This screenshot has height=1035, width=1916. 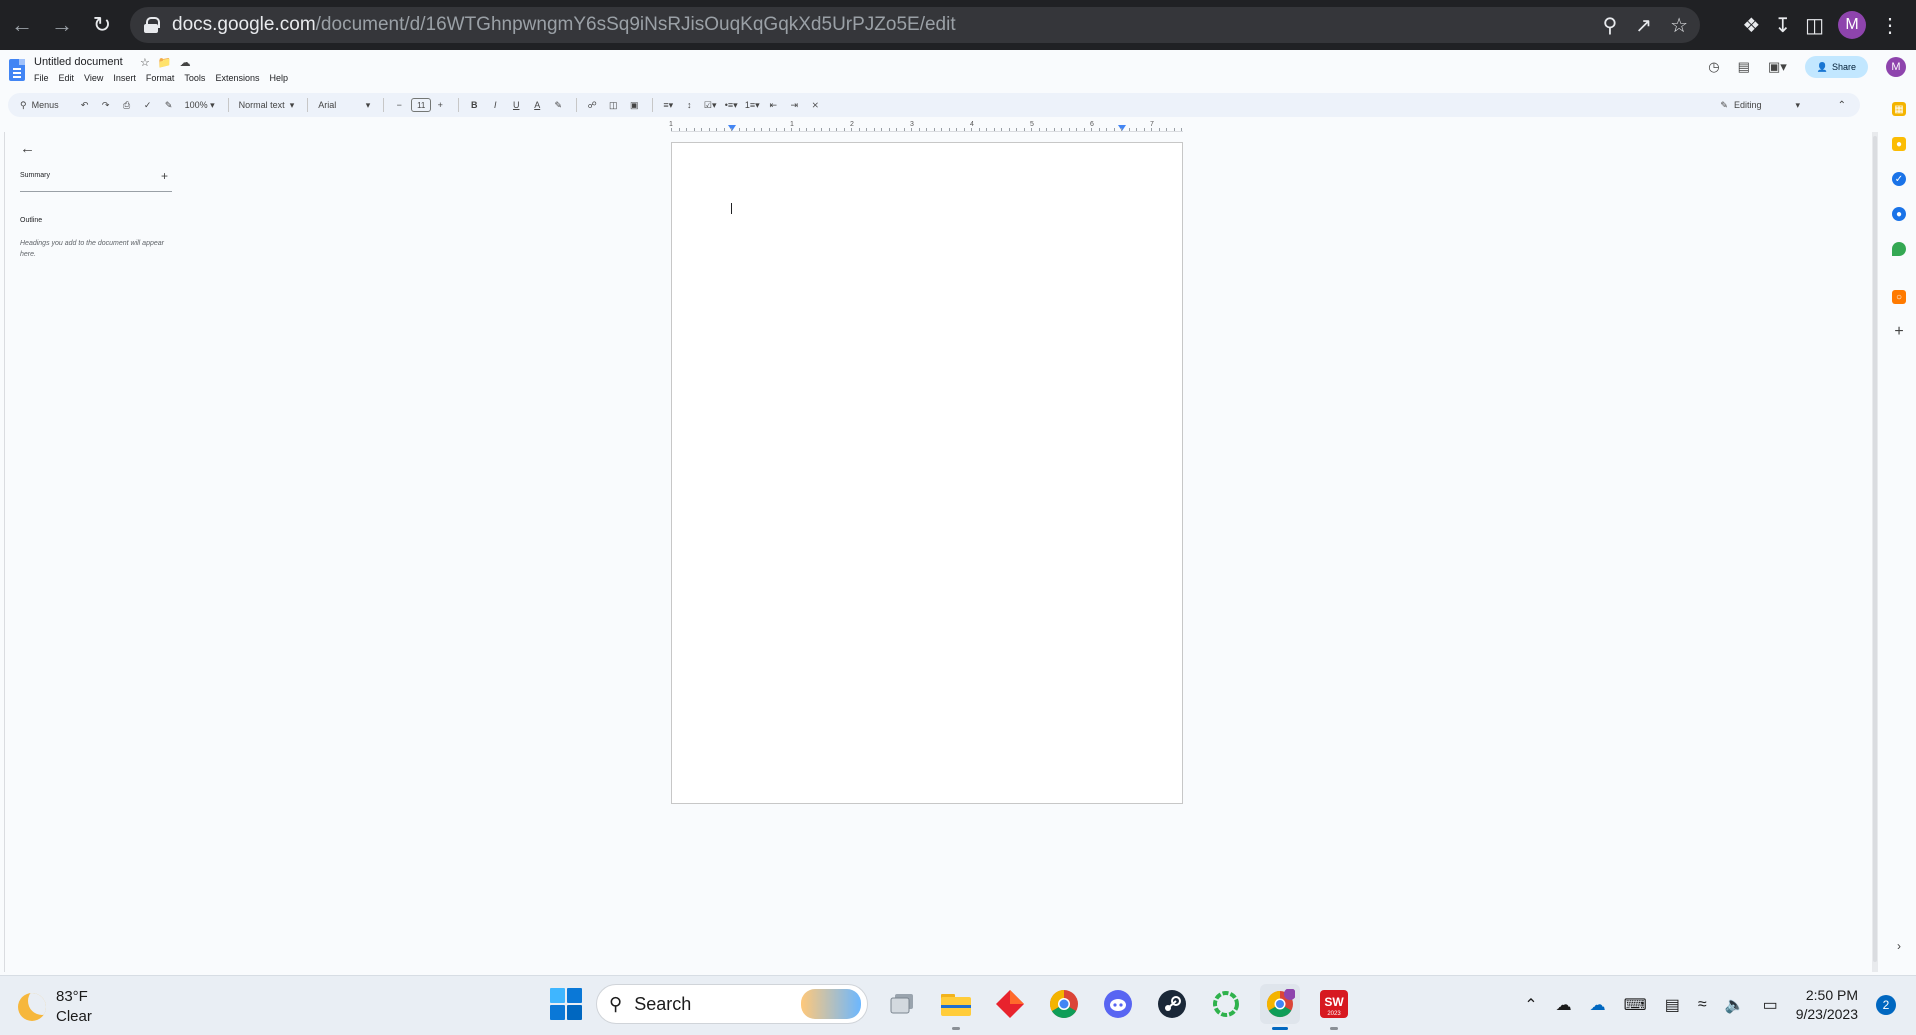 I want to click on share-button: 👤 Share, so click(x=1836, y=67).